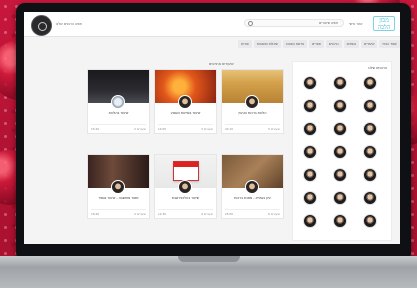 This screenshot has width=417, height=288. What do you see at coordinates (294, 23) in the screenshot?
I see `search-input: חפש שיעורים` at bounding box center [294, 23].